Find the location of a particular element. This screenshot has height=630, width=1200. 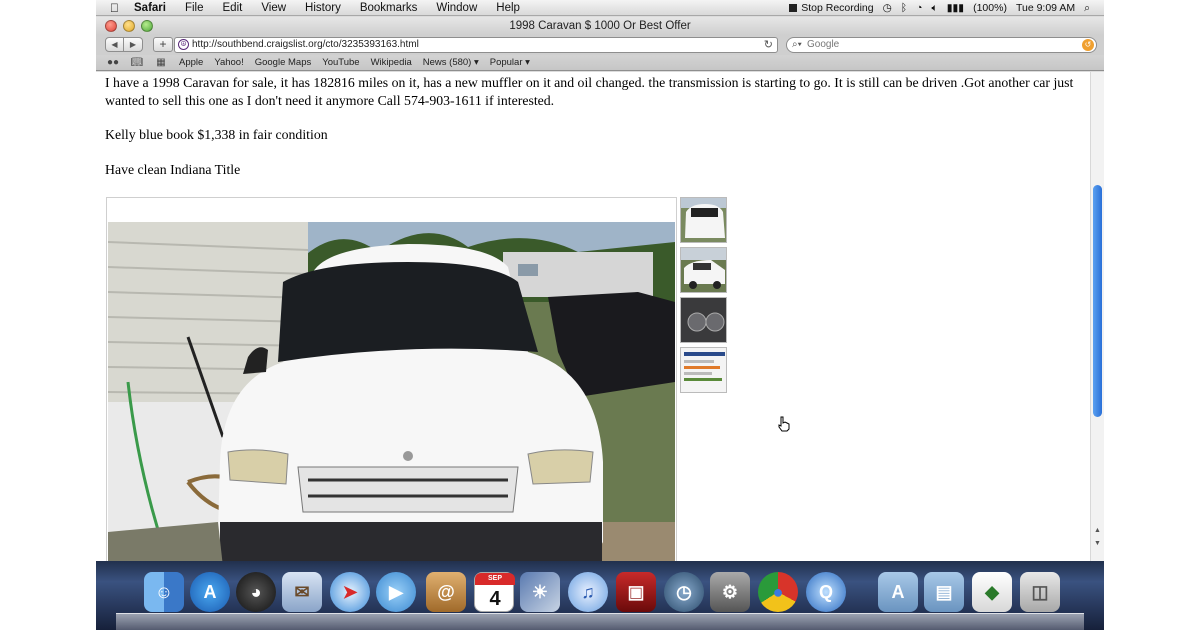

scroll-down-arrow-icon: ▼ is located at coordinates (1097, 543).